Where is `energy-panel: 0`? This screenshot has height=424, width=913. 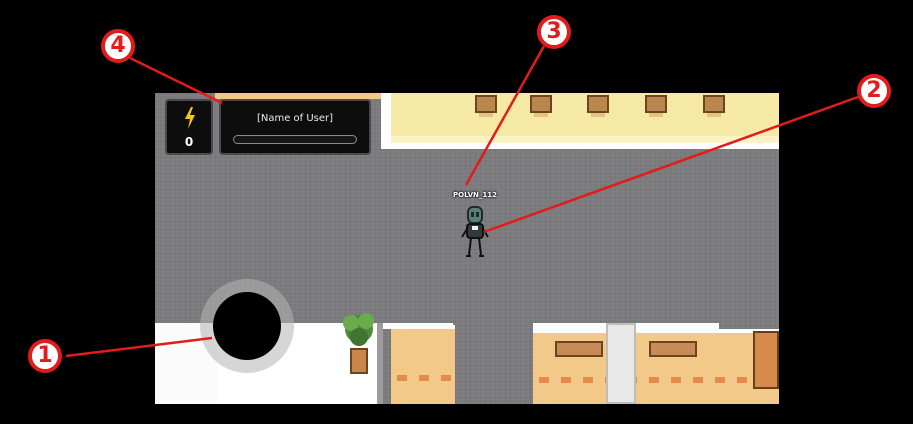 energy-panel: 0 is located at coordinates (189, 127).